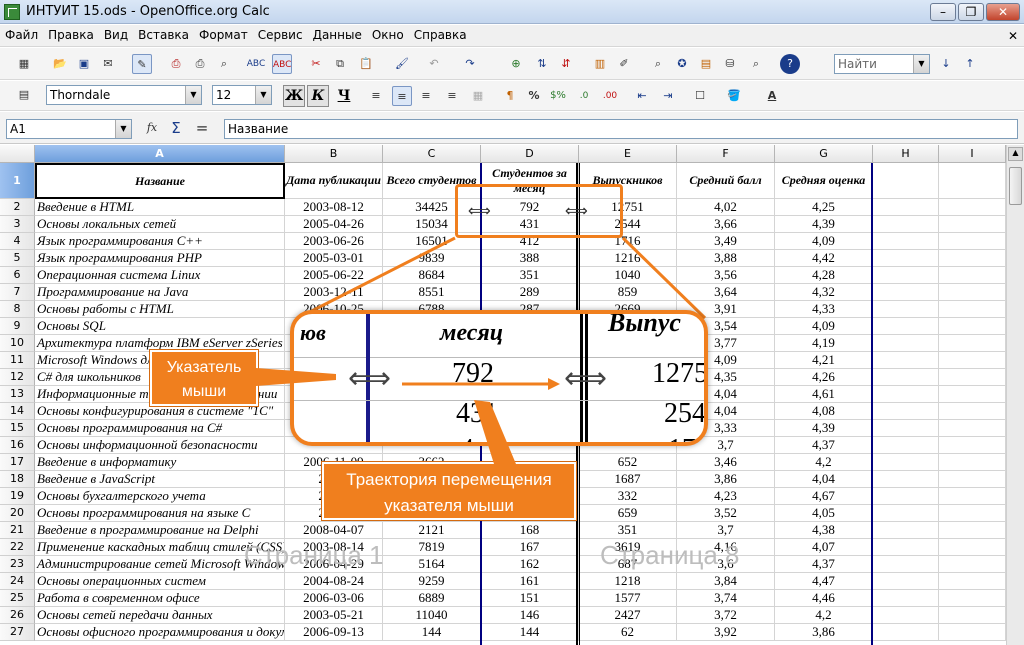 This screenshot has height=645, width=1024. Describe the element at coordinates (152, 128) in the screenshot. I see `function-wizard-icon: fx` at that location.